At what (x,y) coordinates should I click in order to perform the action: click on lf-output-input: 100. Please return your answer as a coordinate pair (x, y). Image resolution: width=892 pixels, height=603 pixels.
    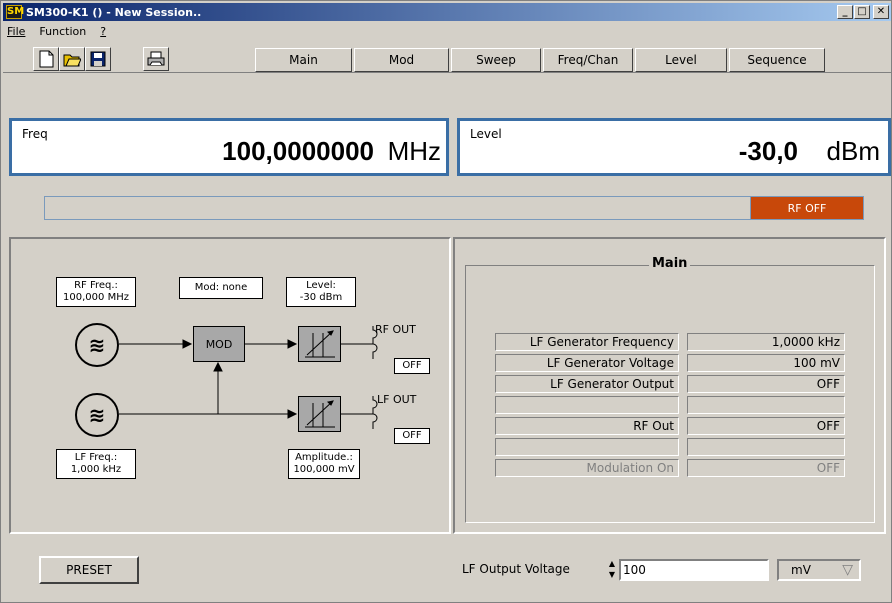
    Looking at the image, I should click on (694, 570).